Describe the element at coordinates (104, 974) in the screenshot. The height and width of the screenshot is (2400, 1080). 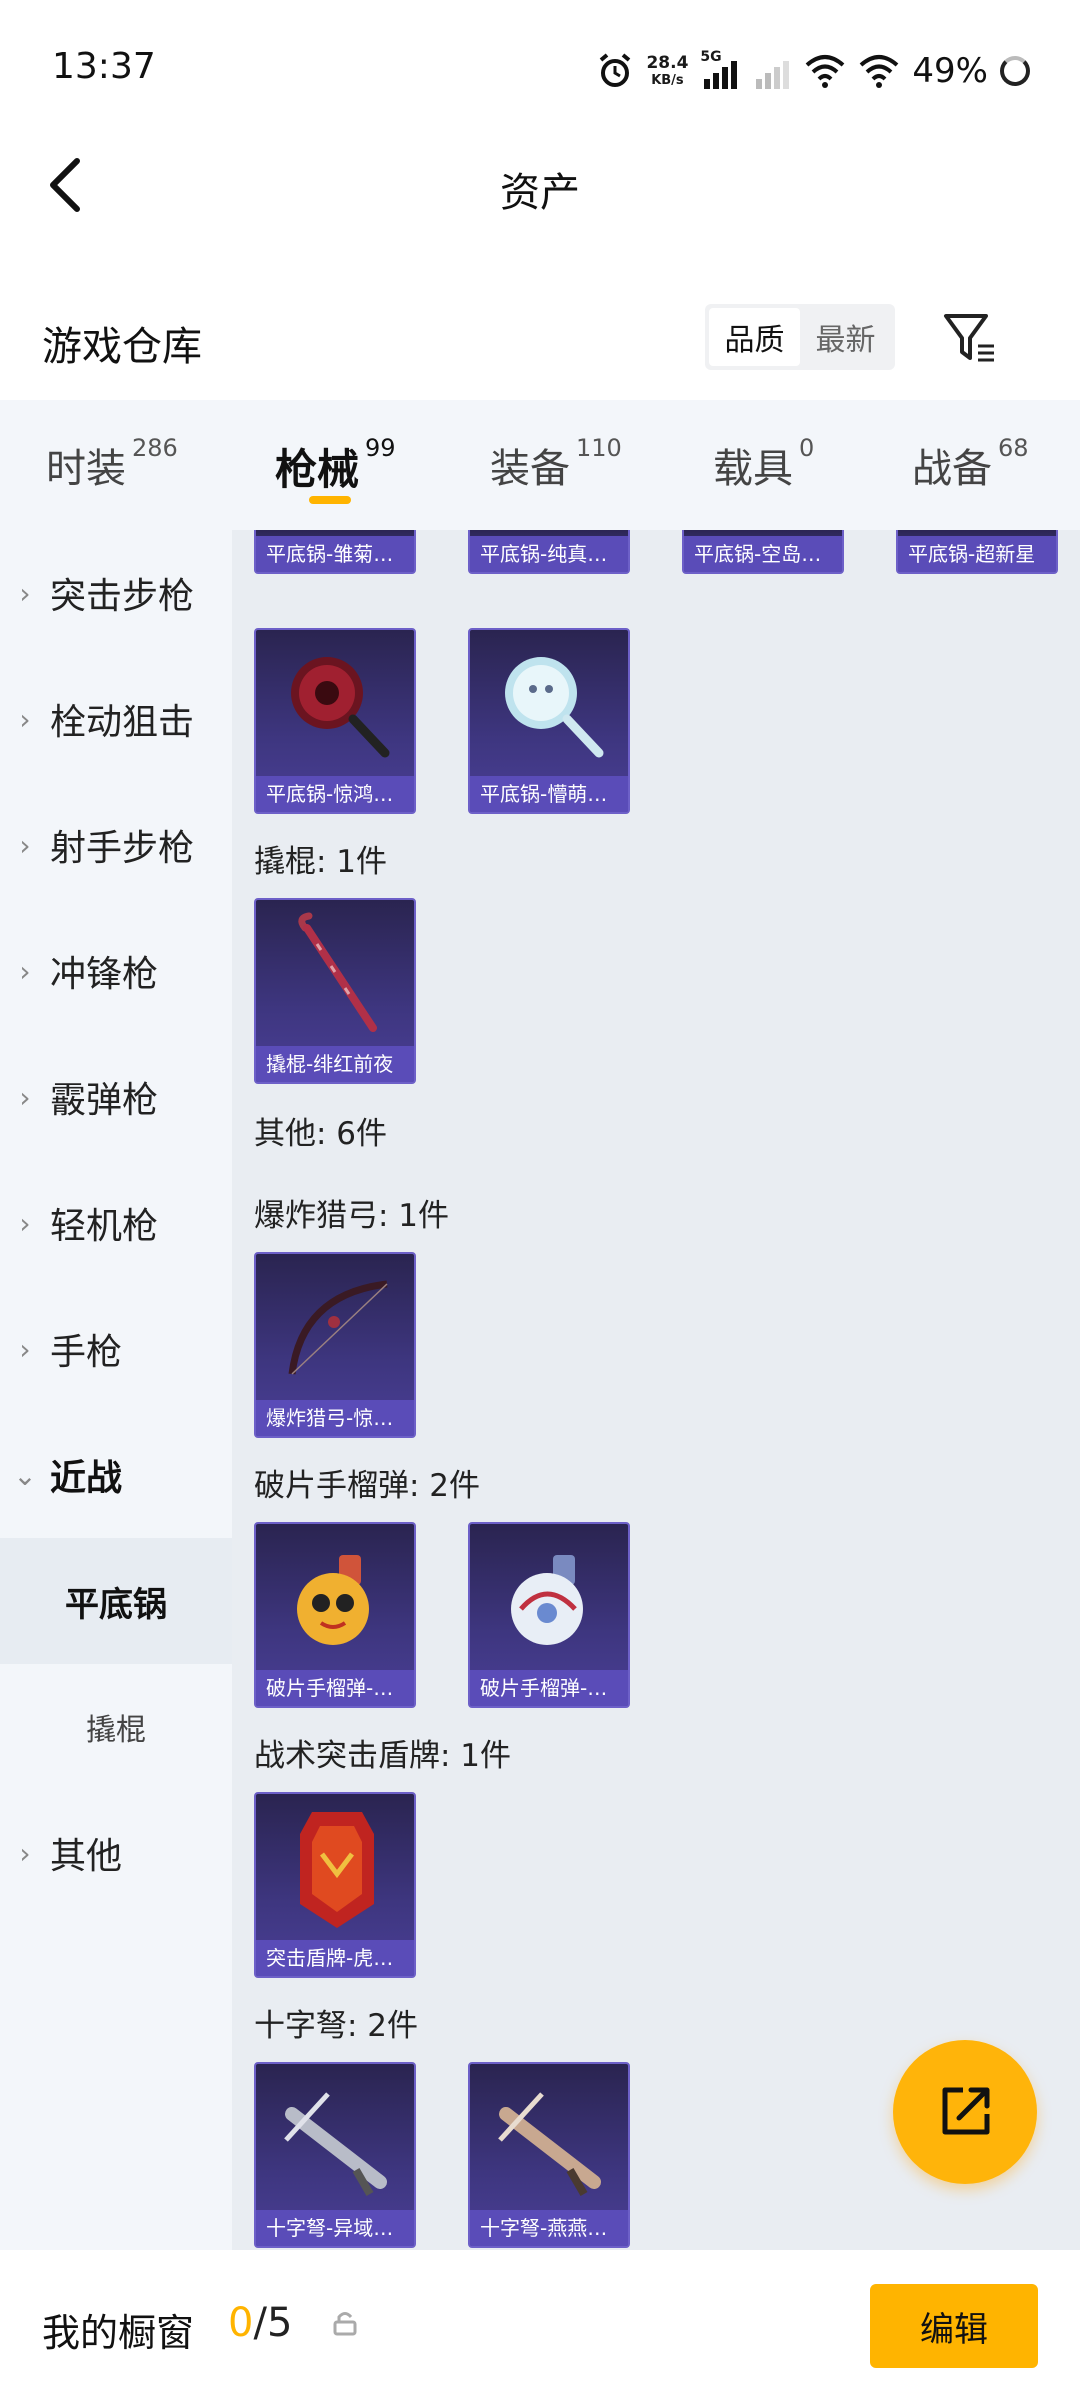
I see `sidebar-item-label: 冲锋枪` at that location.